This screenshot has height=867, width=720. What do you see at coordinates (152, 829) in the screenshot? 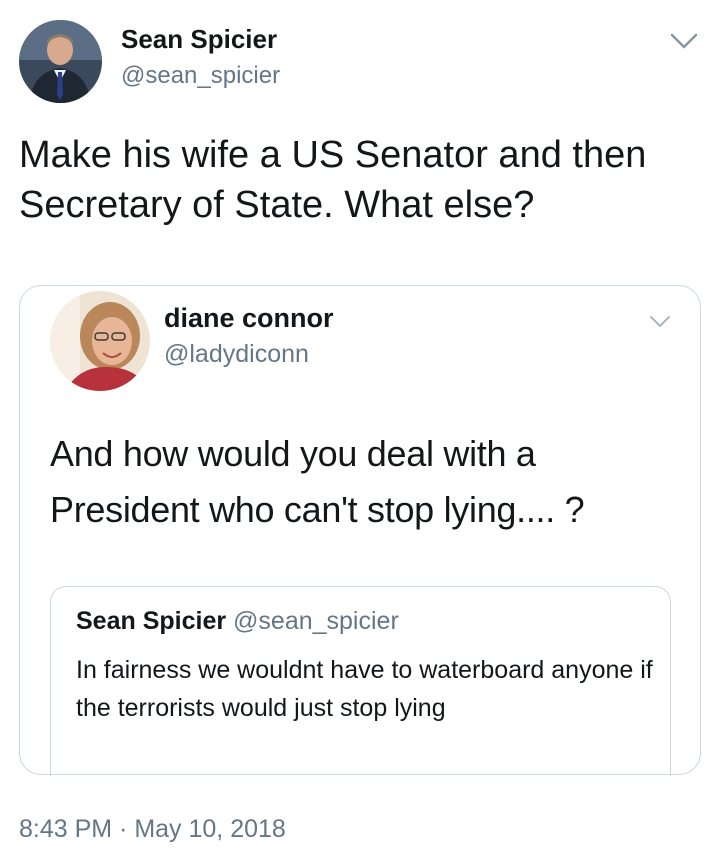
I see `tweet-timestamp: 8:43 PM · May 10, 2018` at bounding box center [152, 829].